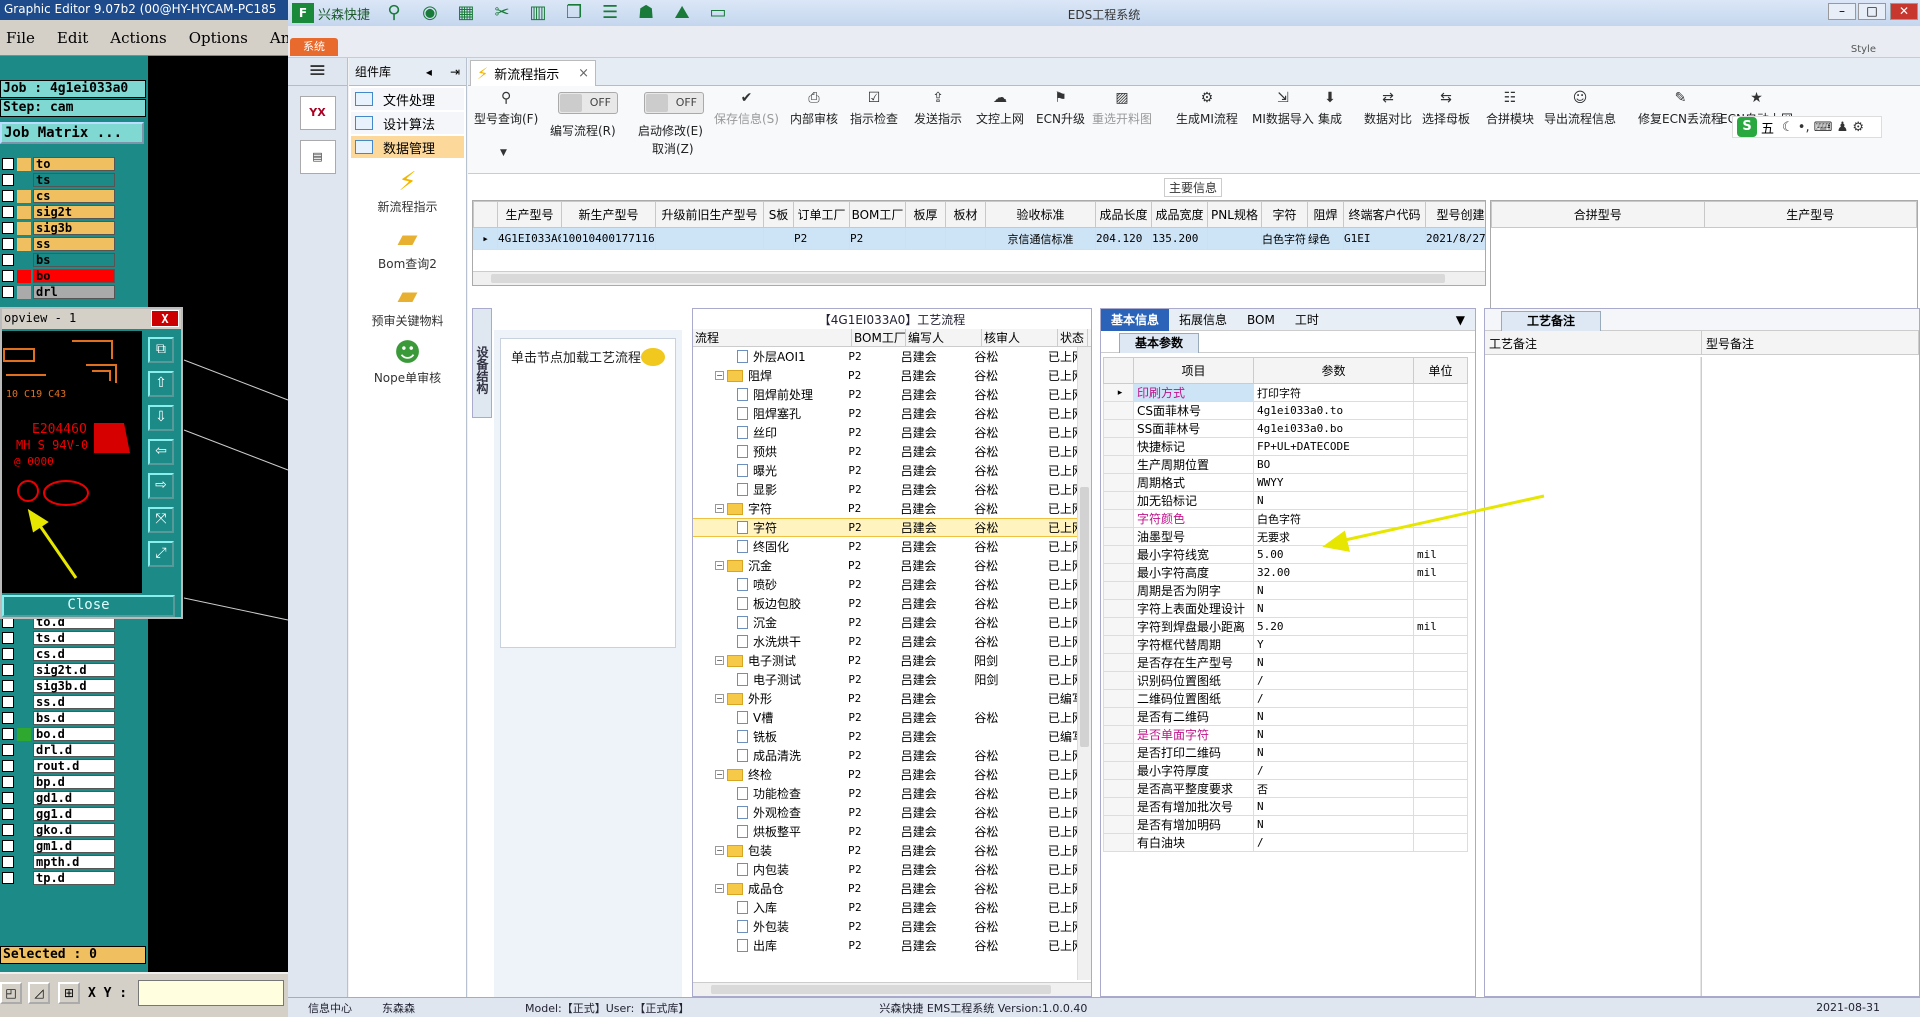 The image size is (1920, 1017). I want to click on lib-item-material: ▰ 预审关键物料, so click(407, 304).